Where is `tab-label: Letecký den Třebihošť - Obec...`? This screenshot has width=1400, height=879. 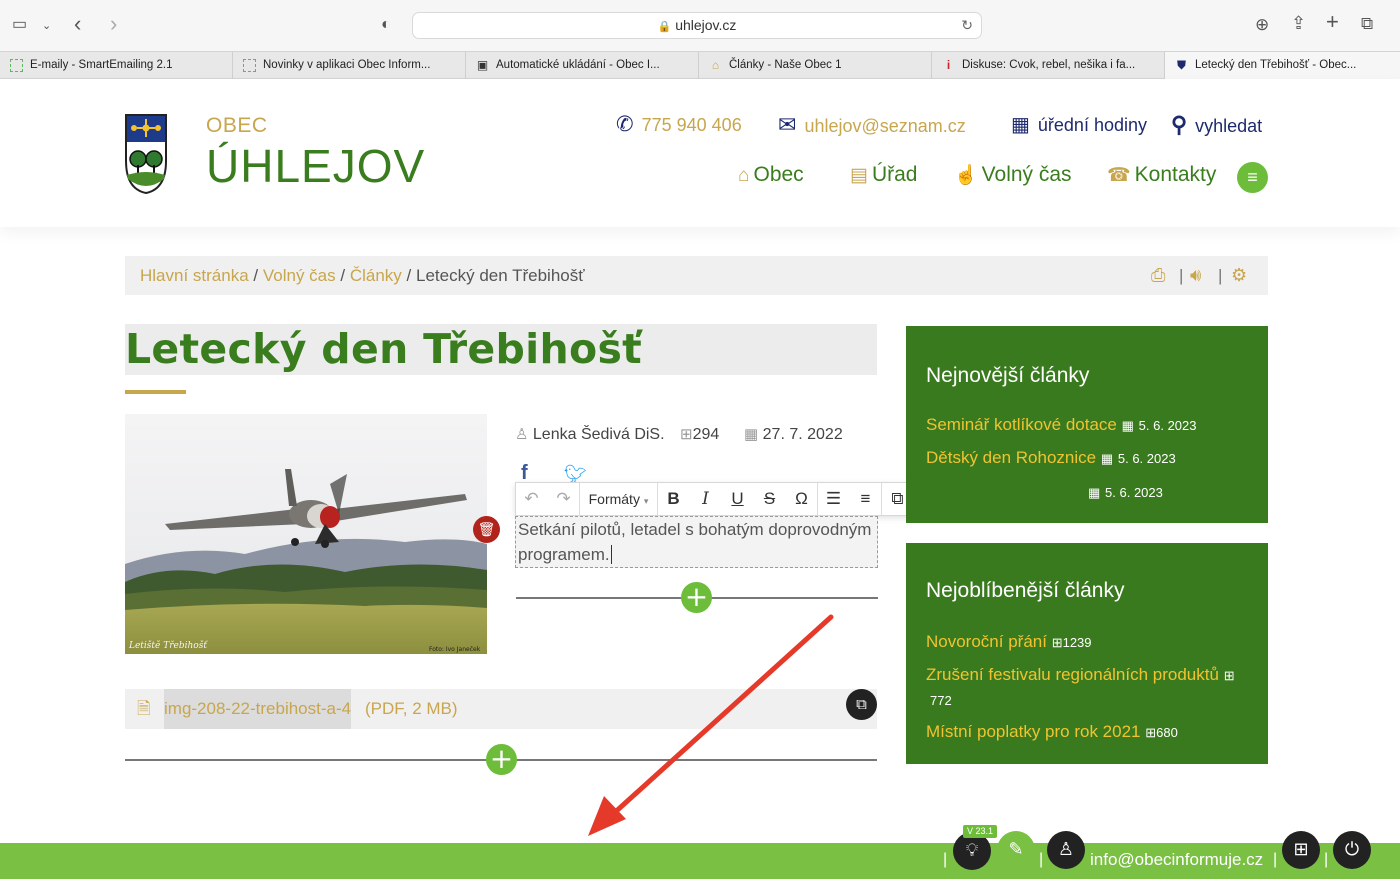 tab-label: Letecký den Třebihošť - Obec... is located at coordinates (1276, 65).